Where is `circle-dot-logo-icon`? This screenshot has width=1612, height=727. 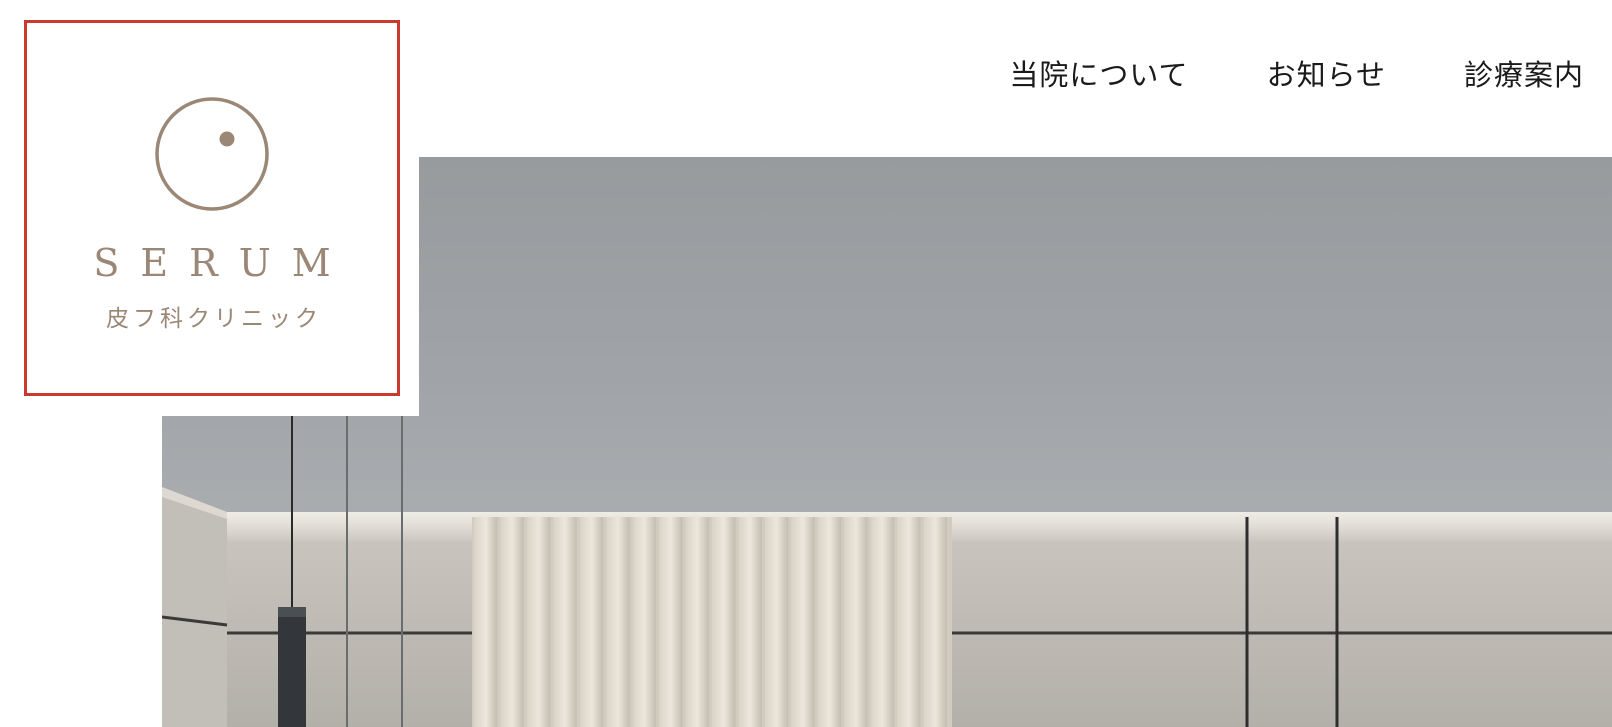
circle-dot-logo-icon is located at coordinates (212, 154).